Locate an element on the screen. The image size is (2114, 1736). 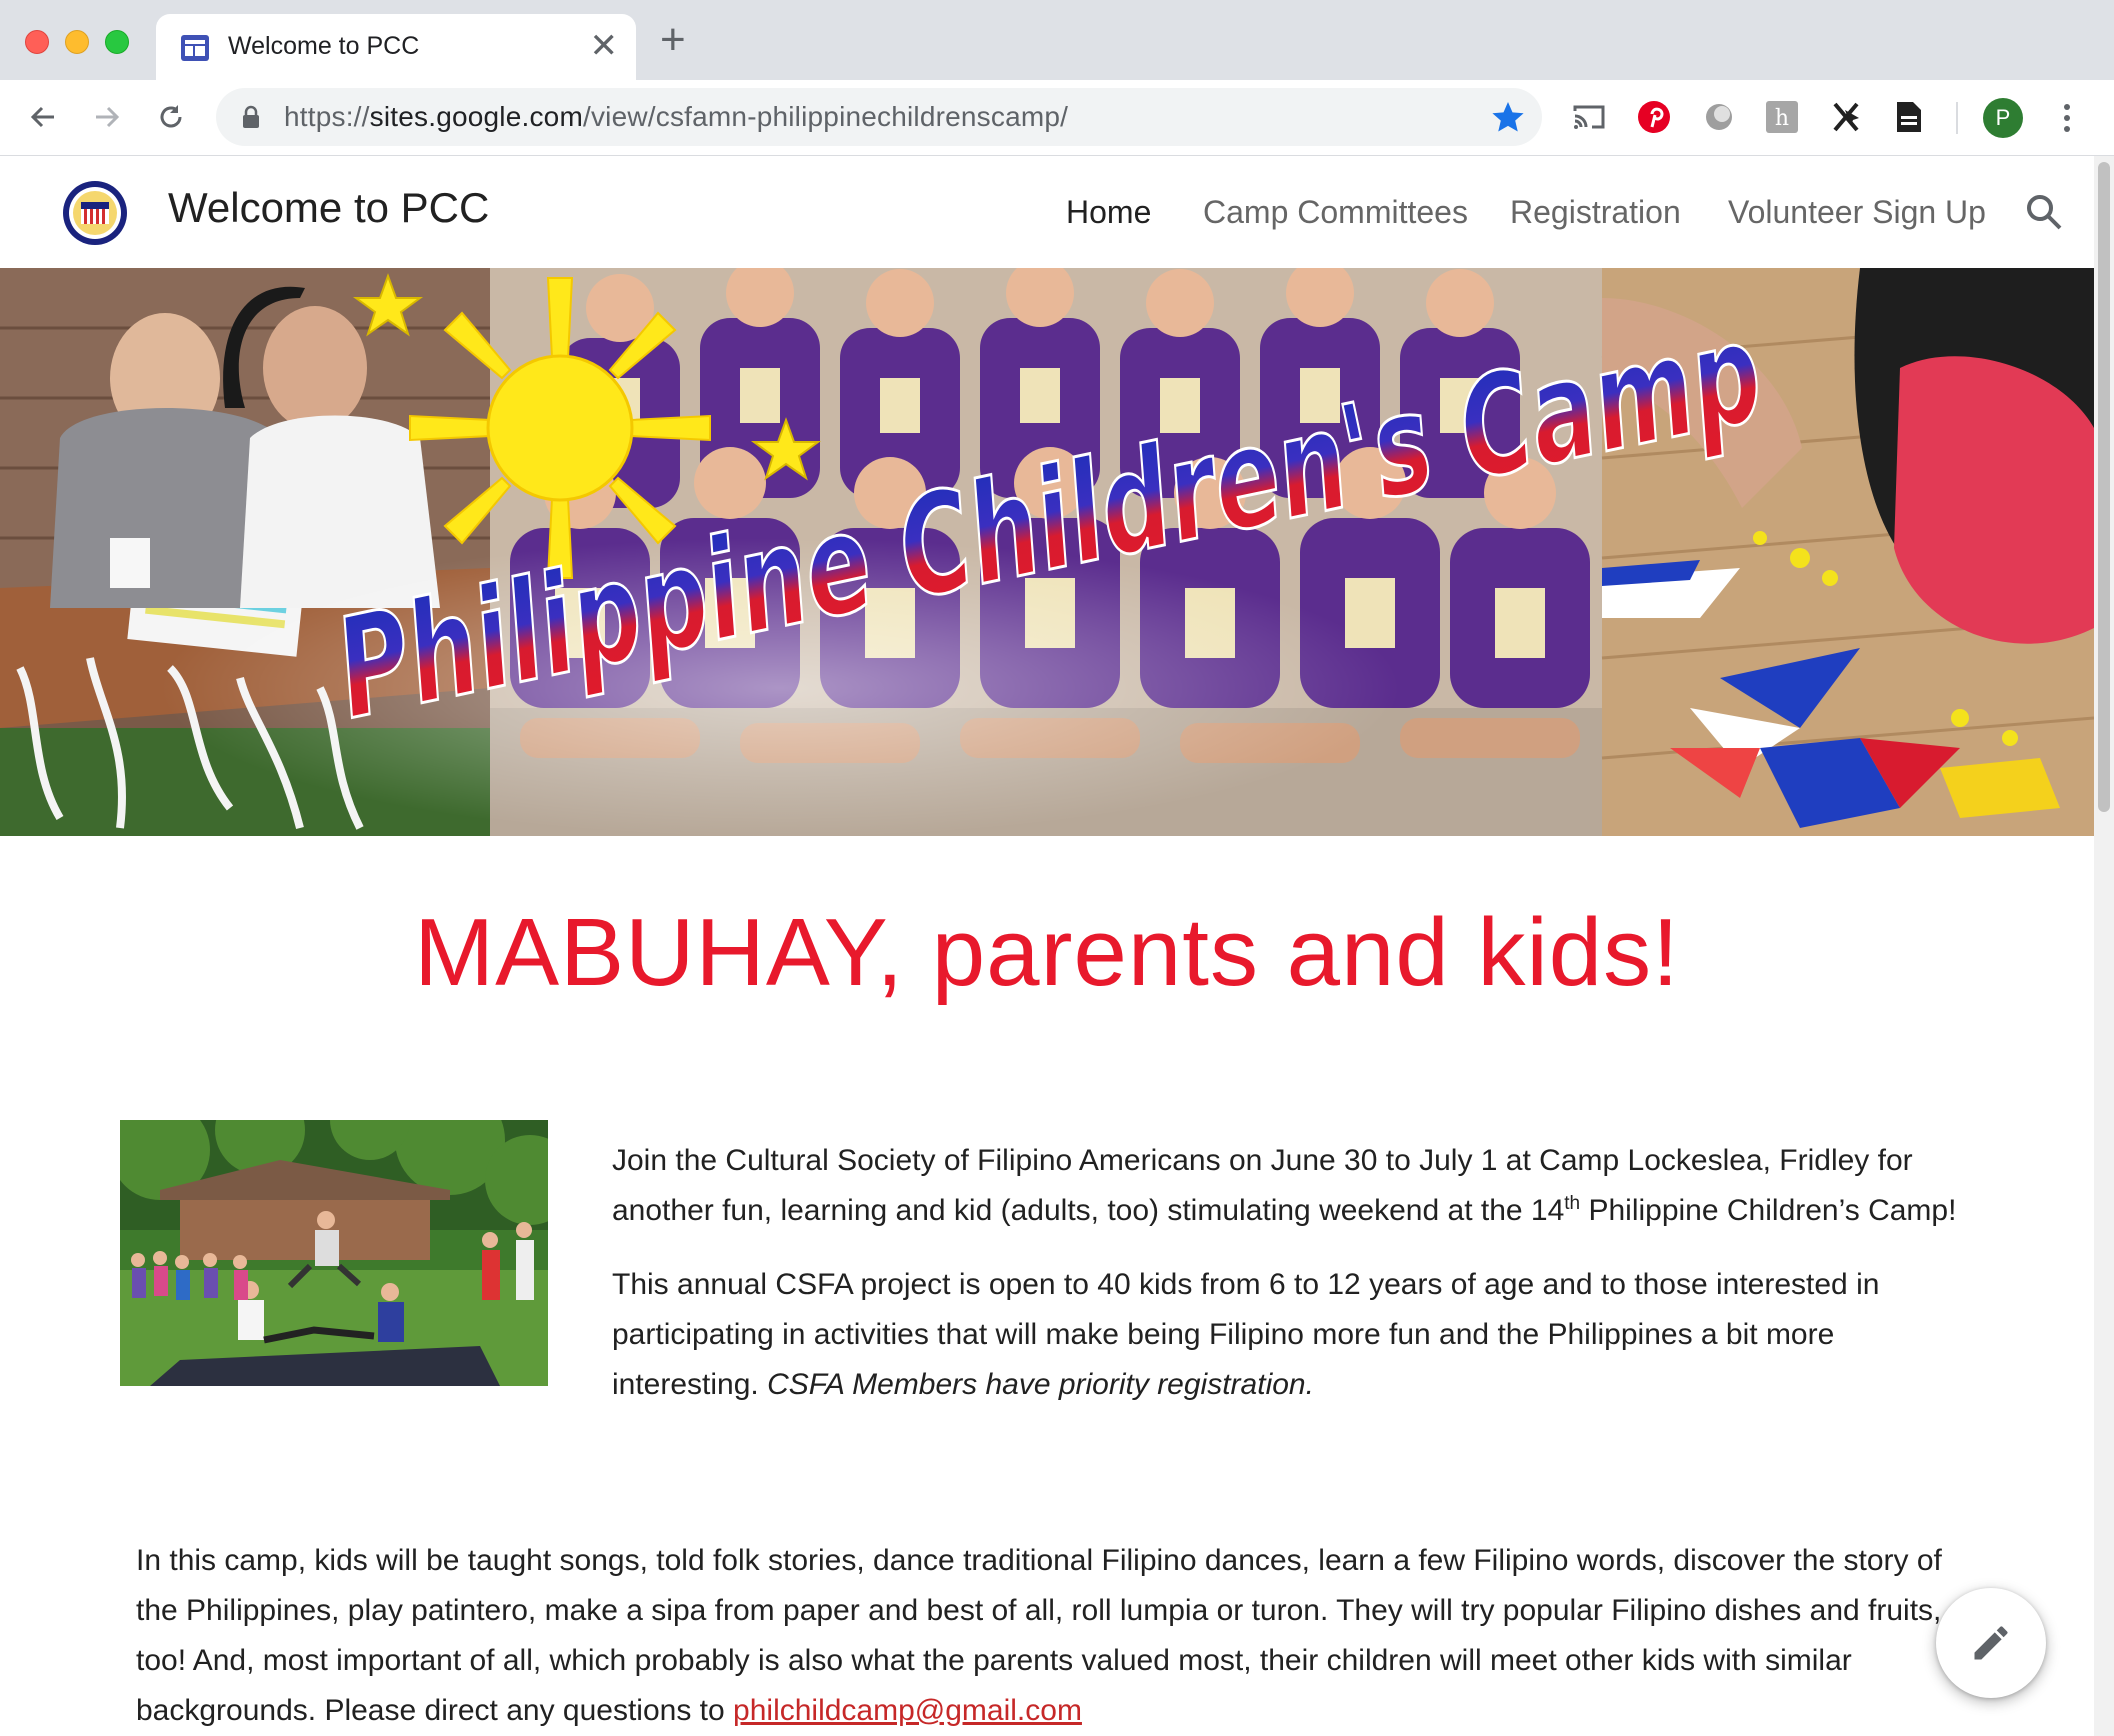
nav-home: Home is located at coordinates (1108, 212).